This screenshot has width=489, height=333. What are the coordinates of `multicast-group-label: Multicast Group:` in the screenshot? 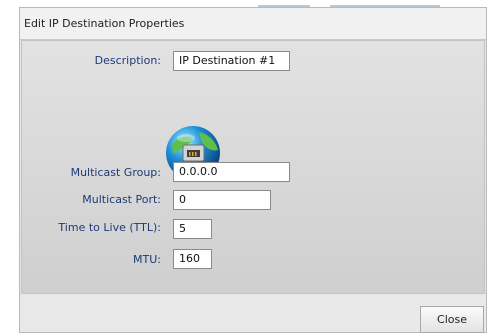 It's located at (115, 172).